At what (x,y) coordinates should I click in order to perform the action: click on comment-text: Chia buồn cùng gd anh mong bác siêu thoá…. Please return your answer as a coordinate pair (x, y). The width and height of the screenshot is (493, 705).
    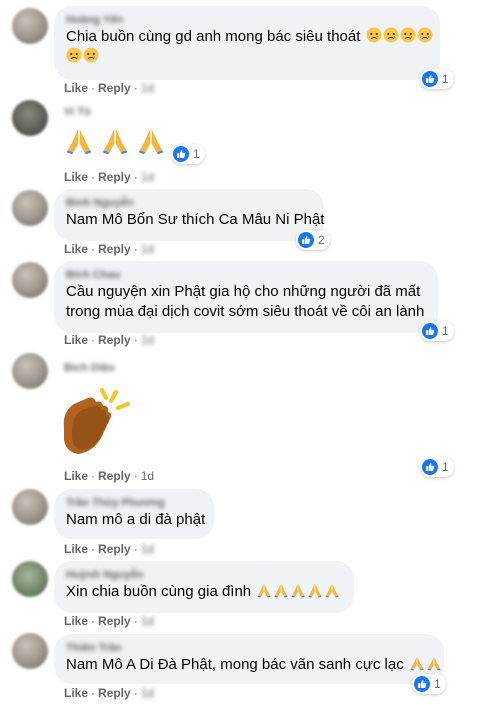
    Looking at the image, I should click on (247, 37).